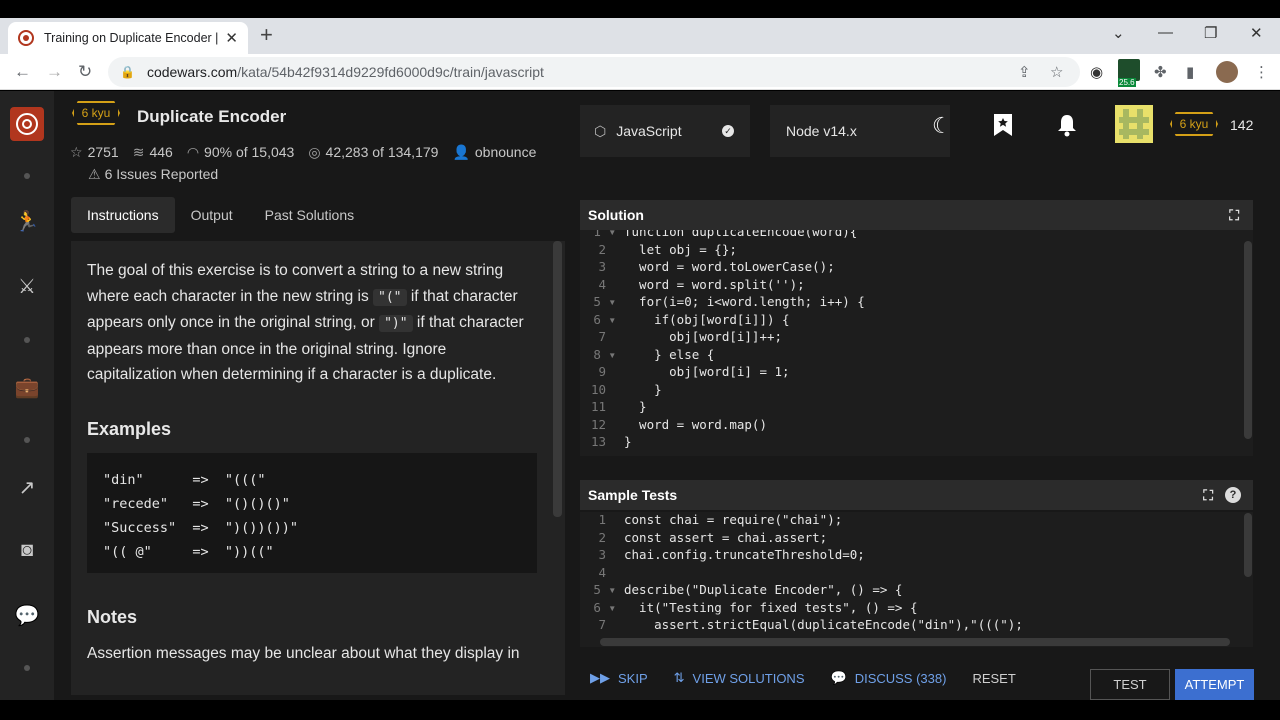 This screenshot has height=720, width=1280. I want to click on leaderboard-icon: ↗, so click(27, 487).